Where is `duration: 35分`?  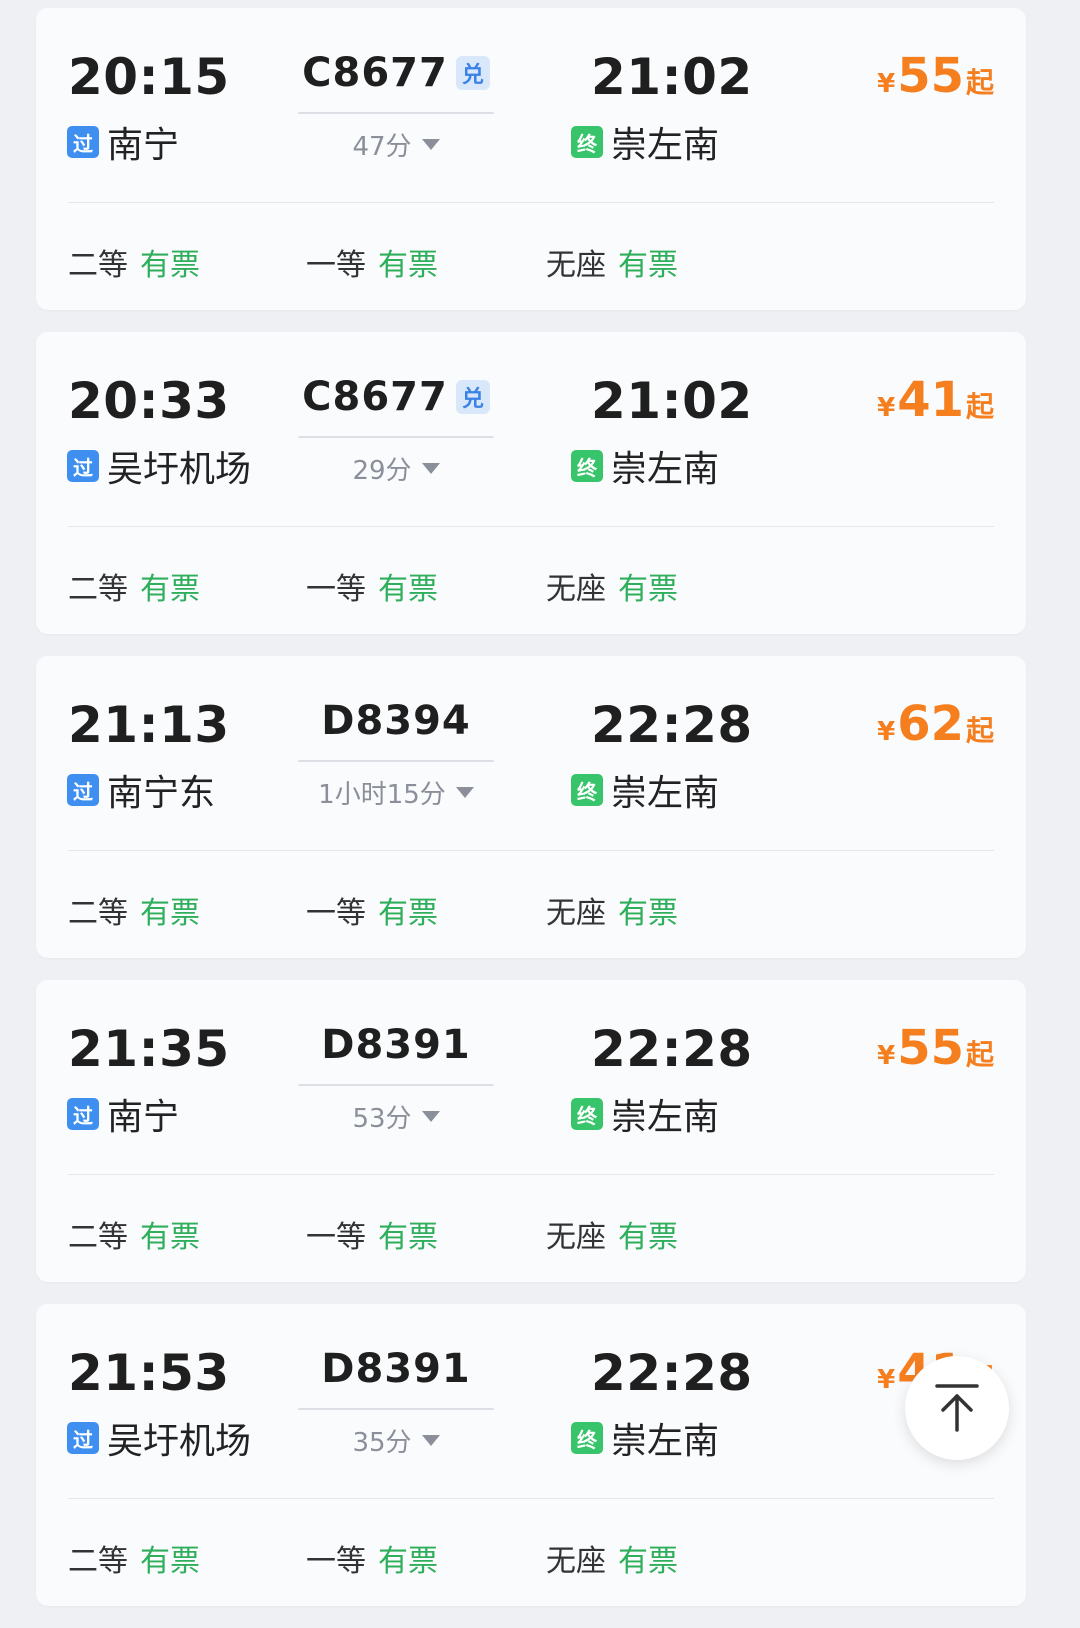
duration: 35分 is located at coordinates (382, 1443).